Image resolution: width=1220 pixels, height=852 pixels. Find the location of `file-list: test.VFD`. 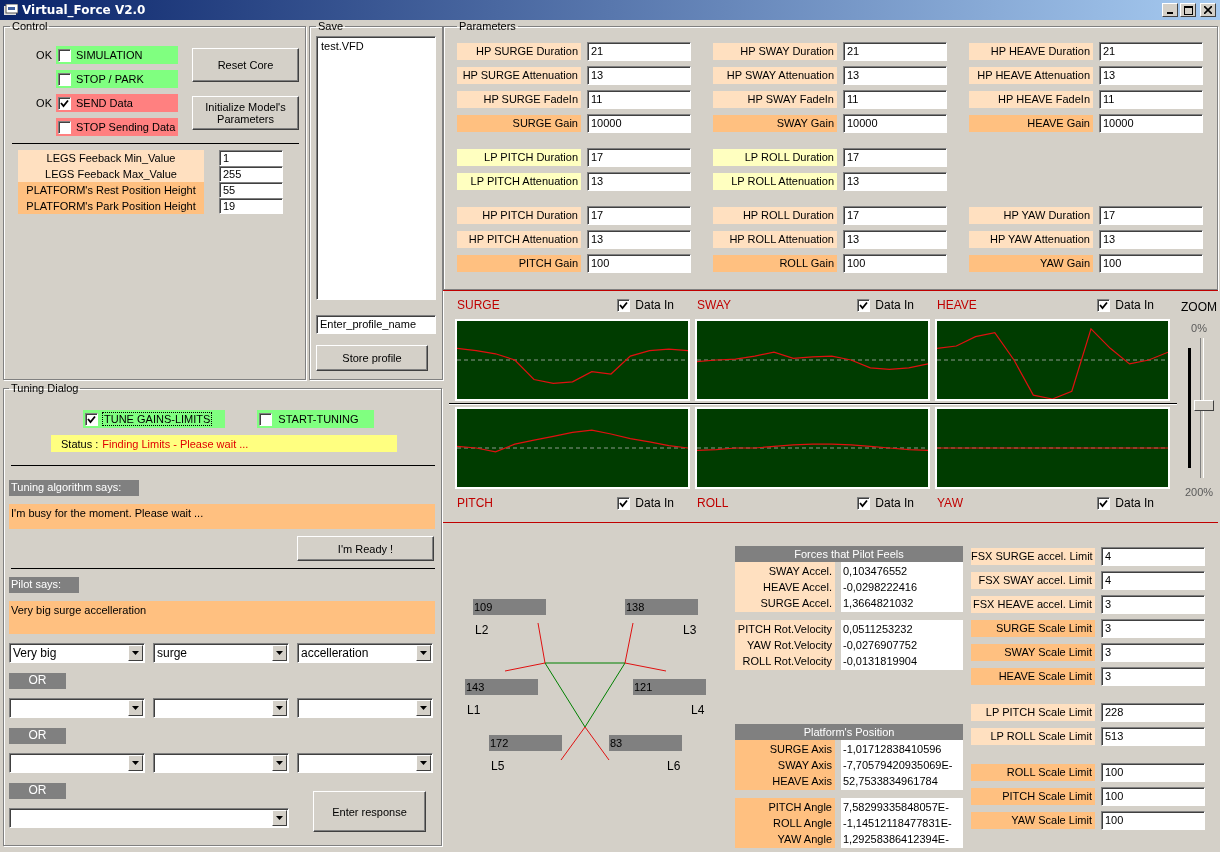

file-list: test.VFD is located at coordinates (376, 168).